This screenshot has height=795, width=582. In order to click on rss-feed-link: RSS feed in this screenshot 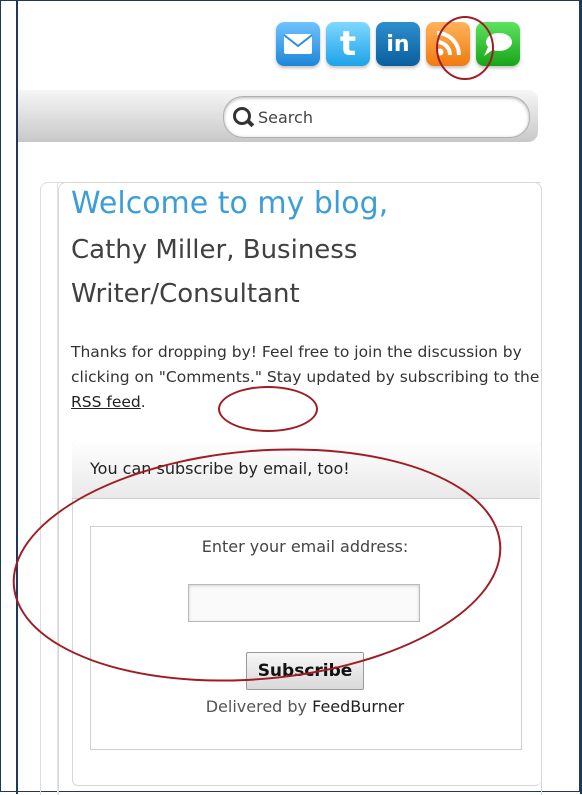, I will do `click(106, 402)`.